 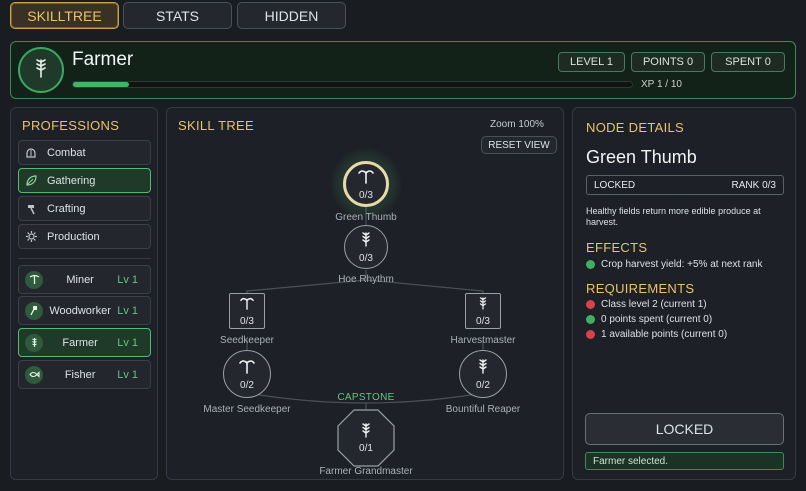 What do you see at coordinates (366, 448) in the screenshot?
I see `node-rank: 0/1` at bounding box center [366, 448].